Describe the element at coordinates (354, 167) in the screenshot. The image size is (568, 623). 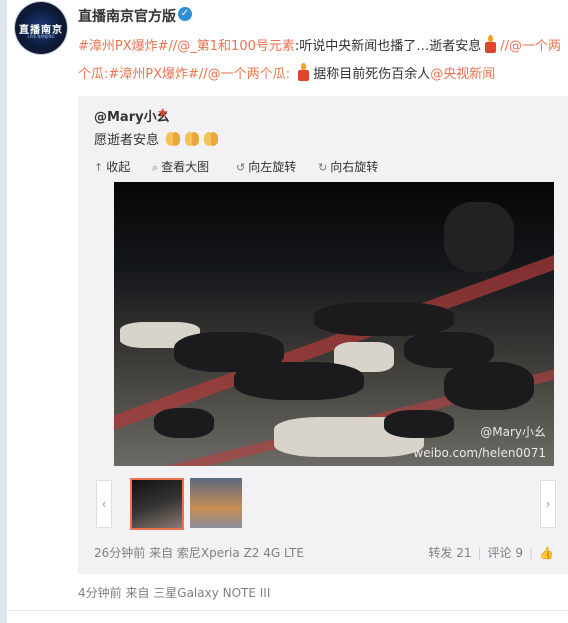
I see `rotate-right-label: 向右旋转` at that location.